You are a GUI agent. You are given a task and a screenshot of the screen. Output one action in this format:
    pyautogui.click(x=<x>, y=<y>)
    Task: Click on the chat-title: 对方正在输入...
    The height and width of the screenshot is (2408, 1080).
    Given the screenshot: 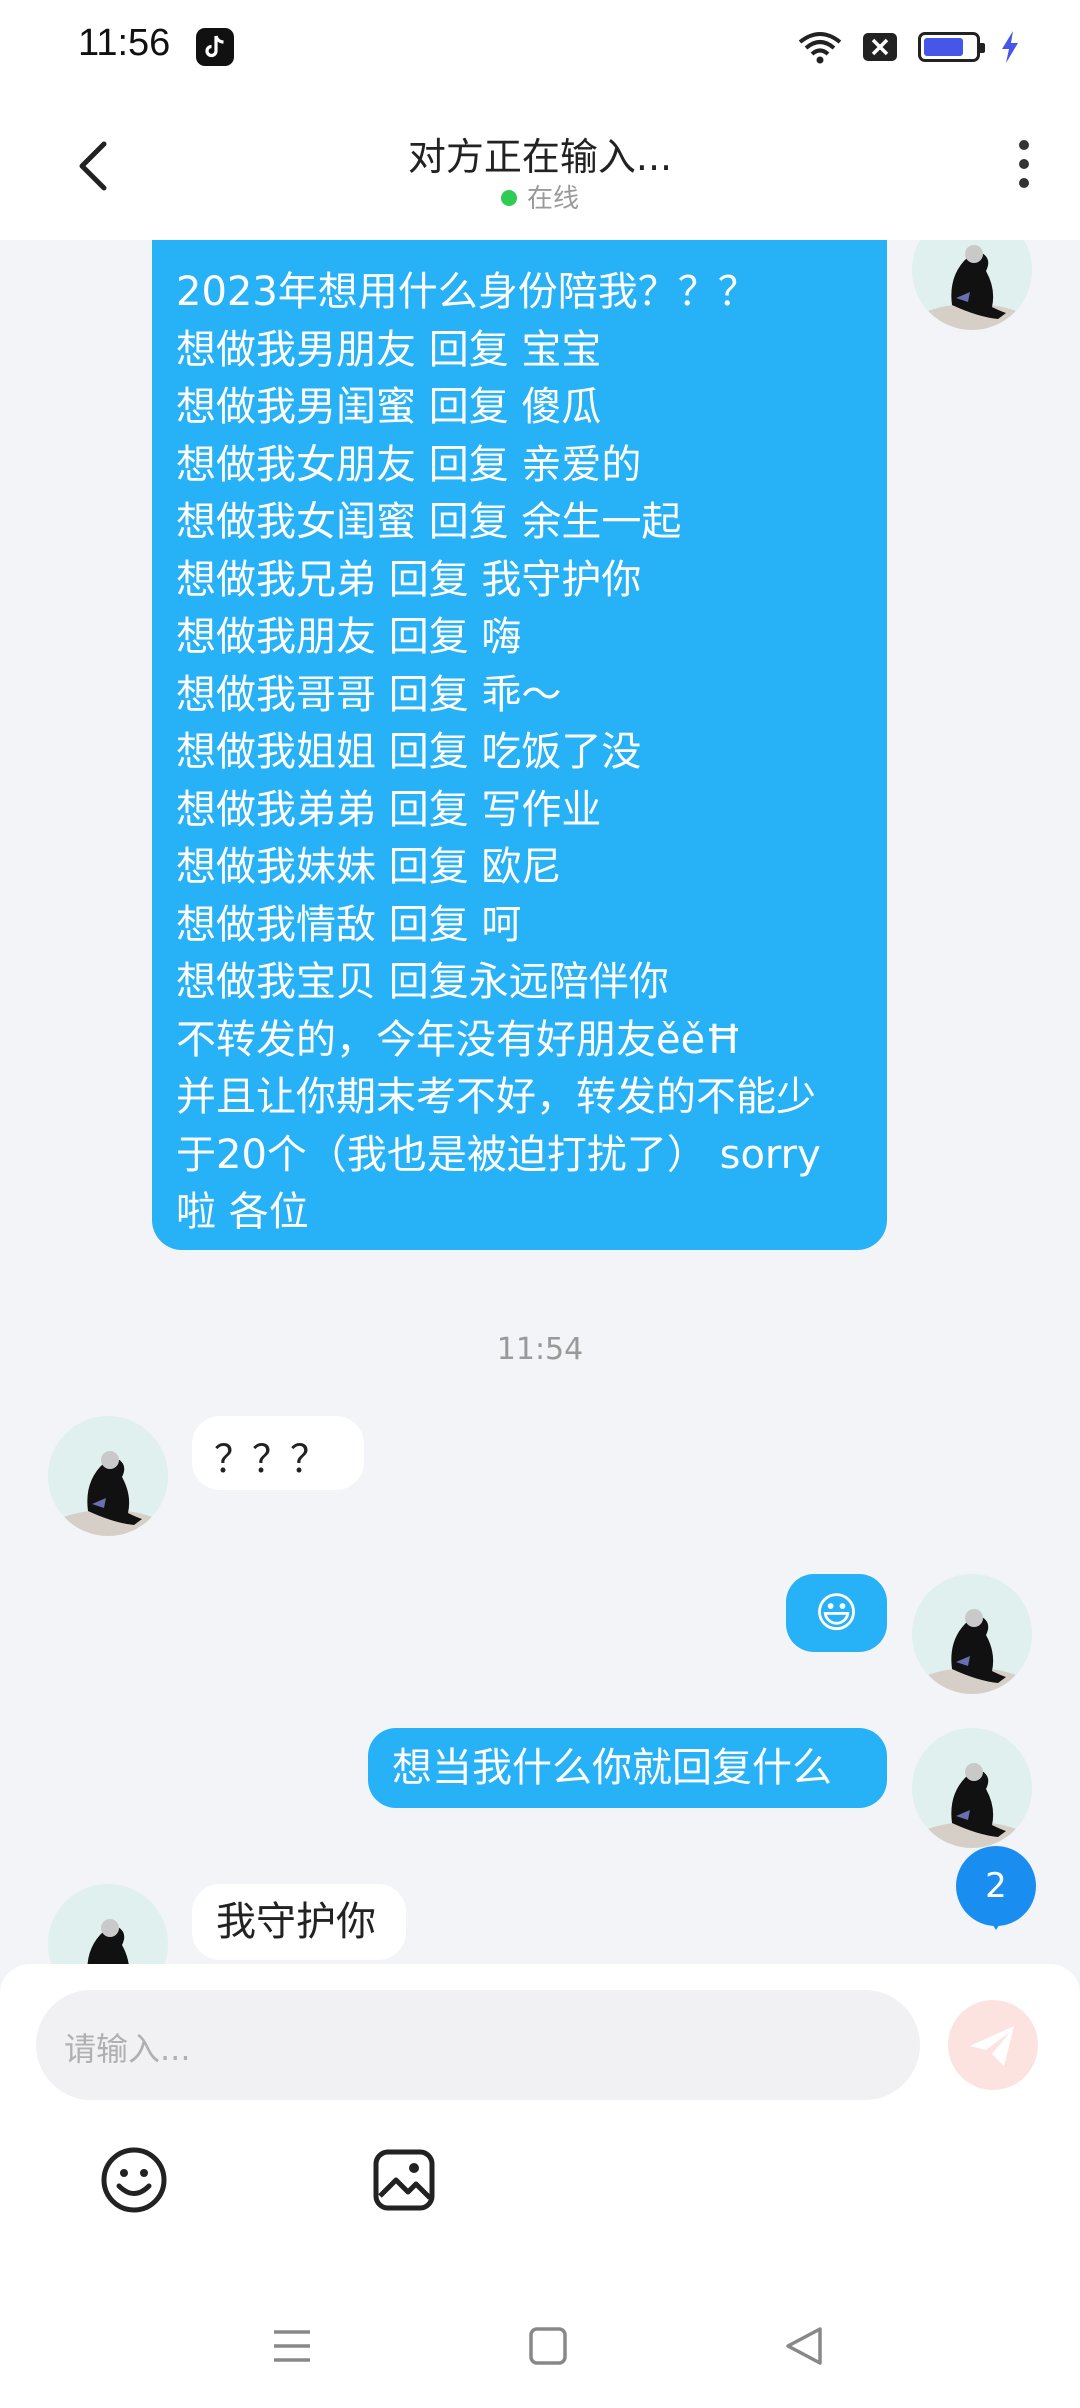 What is the action you would take?
    pyautogui.click(x=540, y=157)
    